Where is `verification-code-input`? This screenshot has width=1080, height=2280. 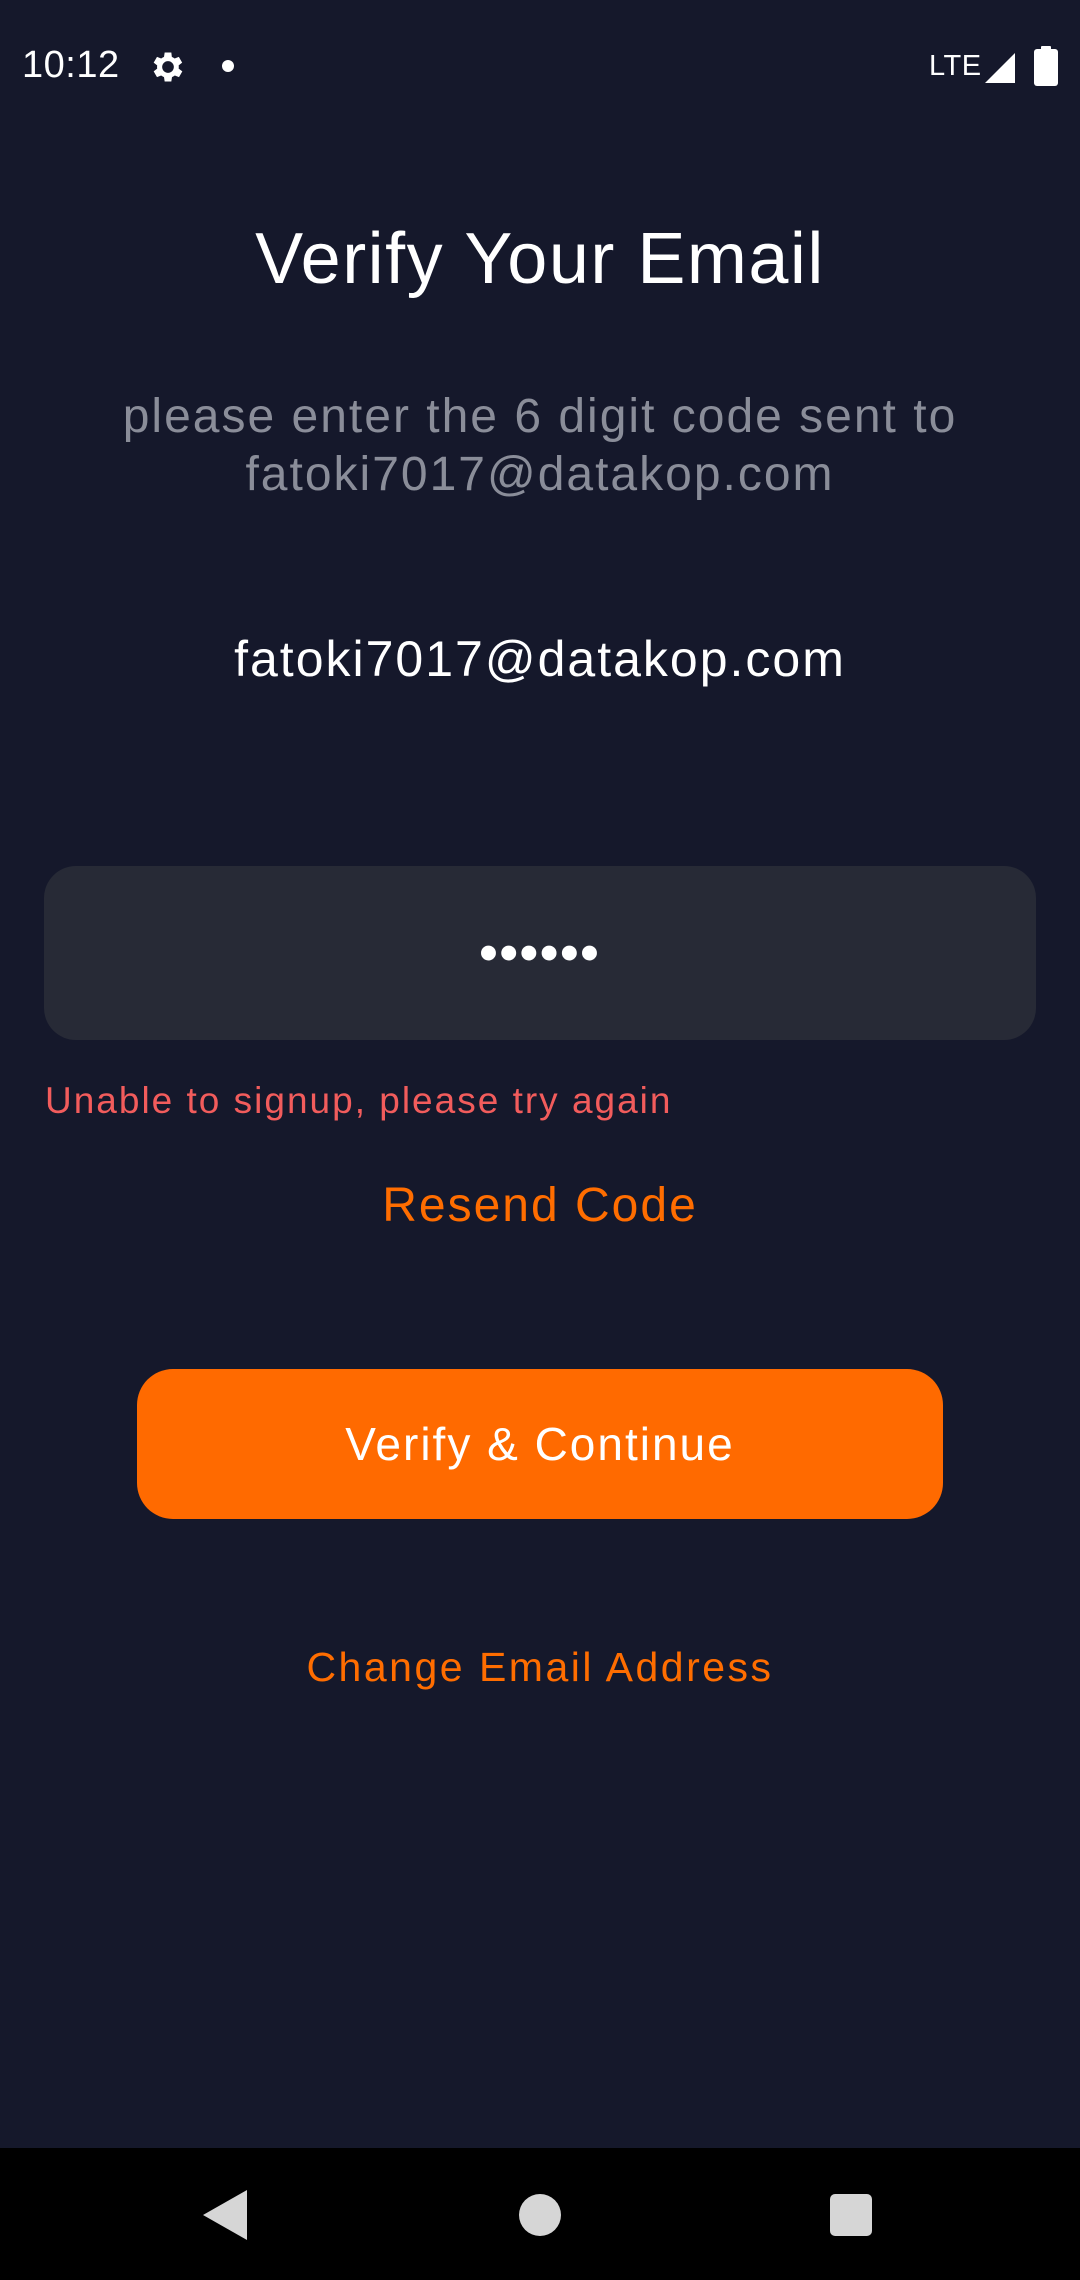
verification-code-input is located at coordinates (540, 953).